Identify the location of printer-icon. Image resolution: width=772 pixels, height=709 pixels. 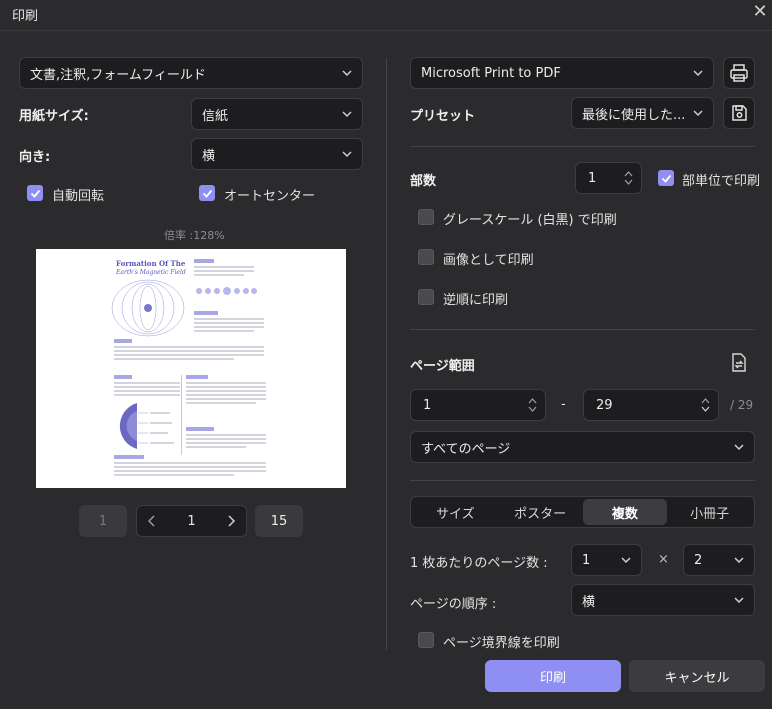
(739, 73).